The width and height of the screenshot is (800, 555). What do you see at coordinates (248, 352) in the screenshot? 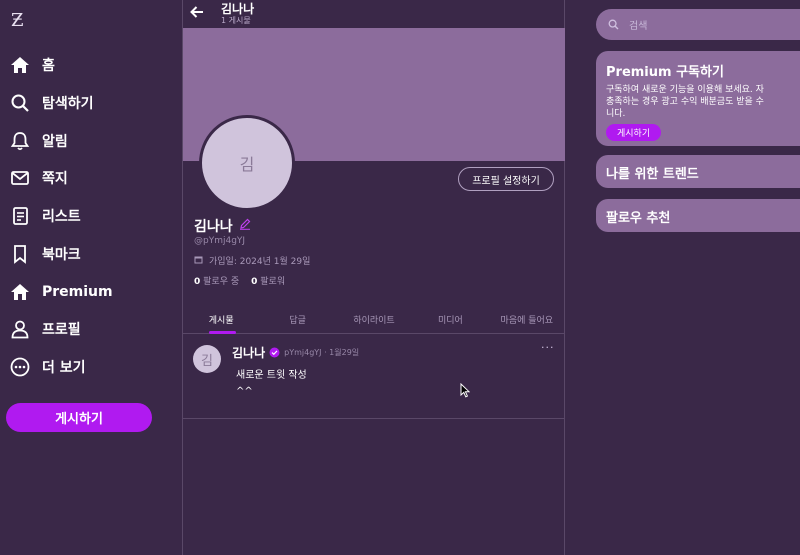
I see `post-author-name: 김나나` at bounding box center [248, 352].